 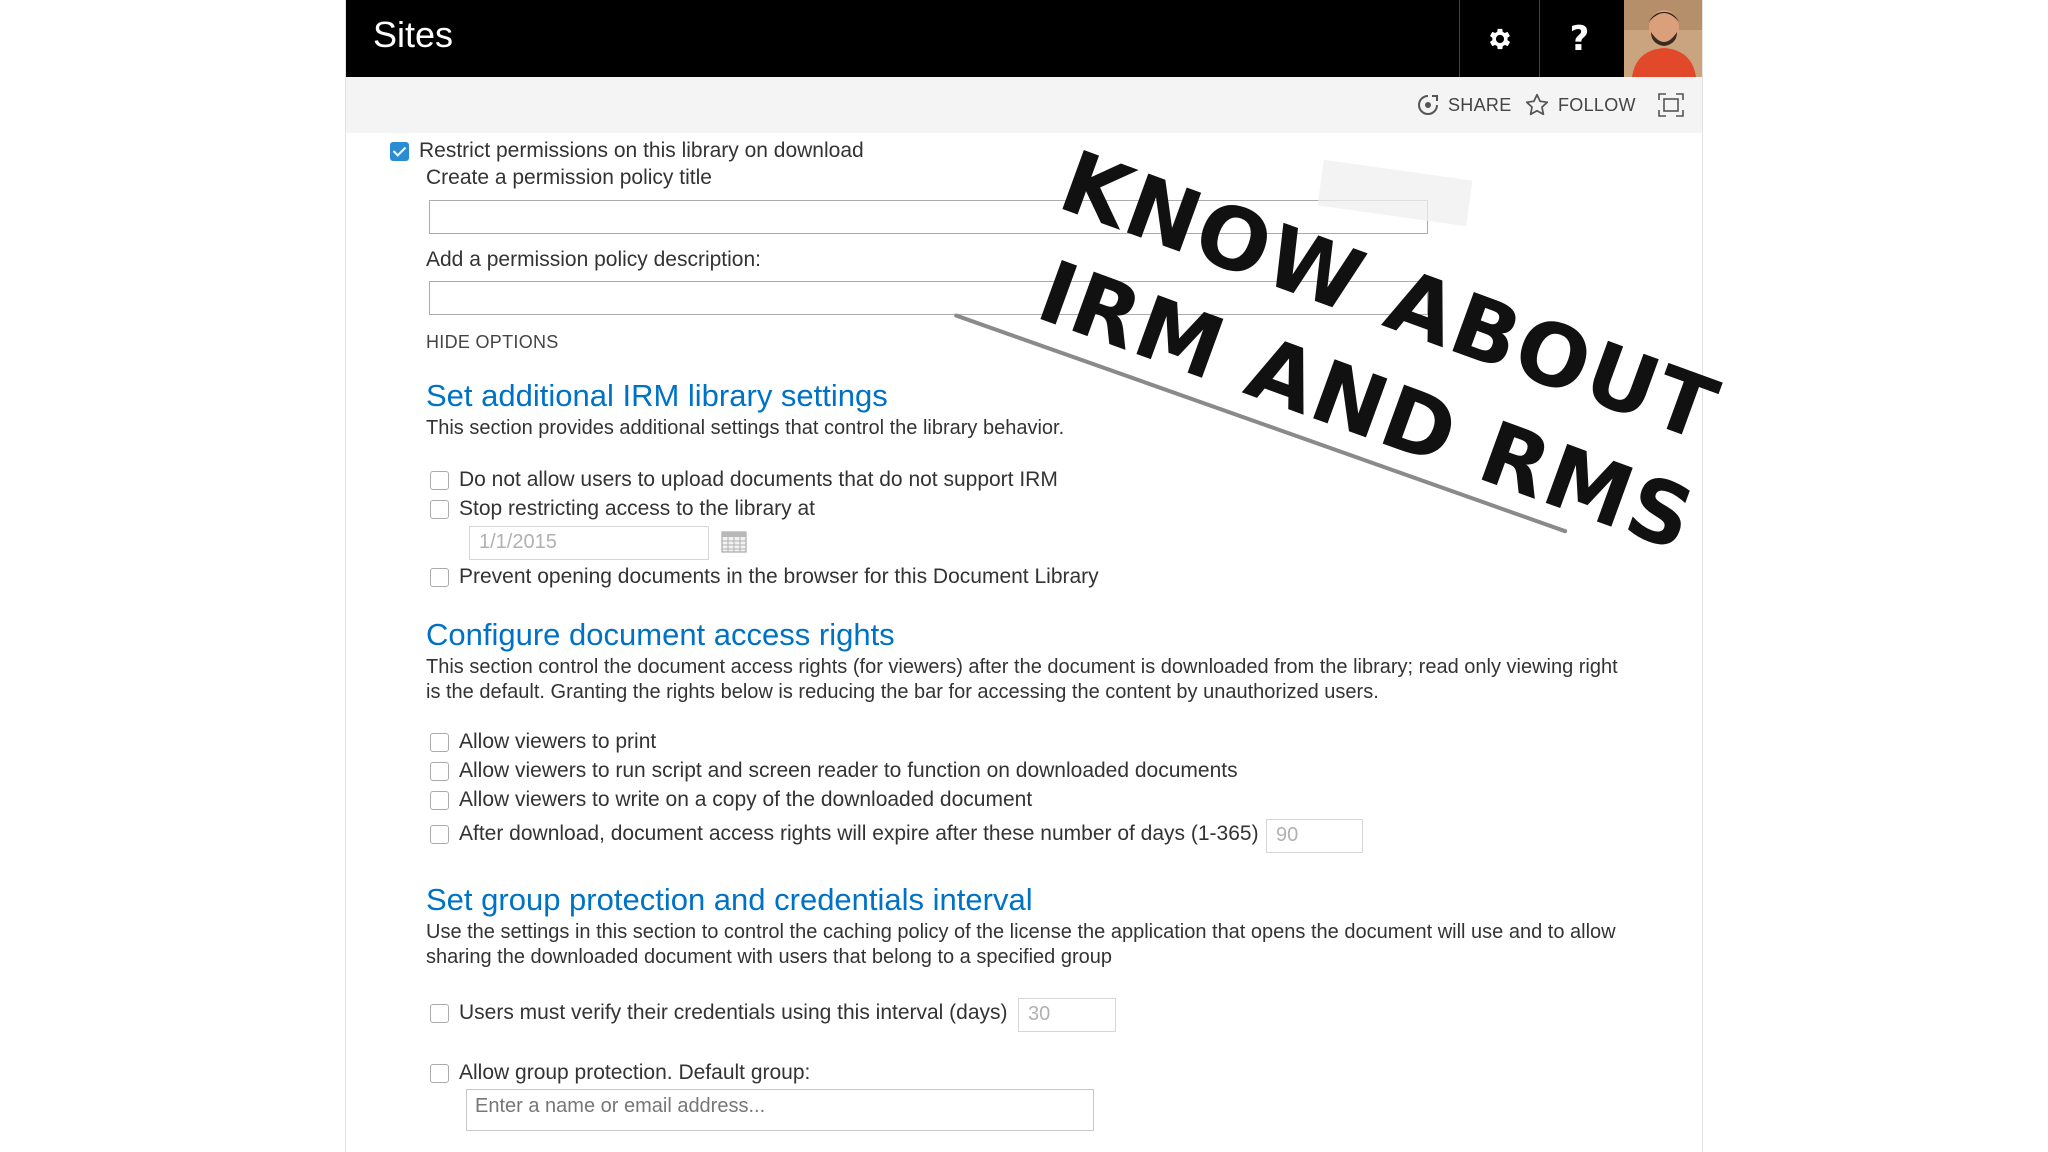 I want to click on help-icon: ?, so click(x=1579, y=38).